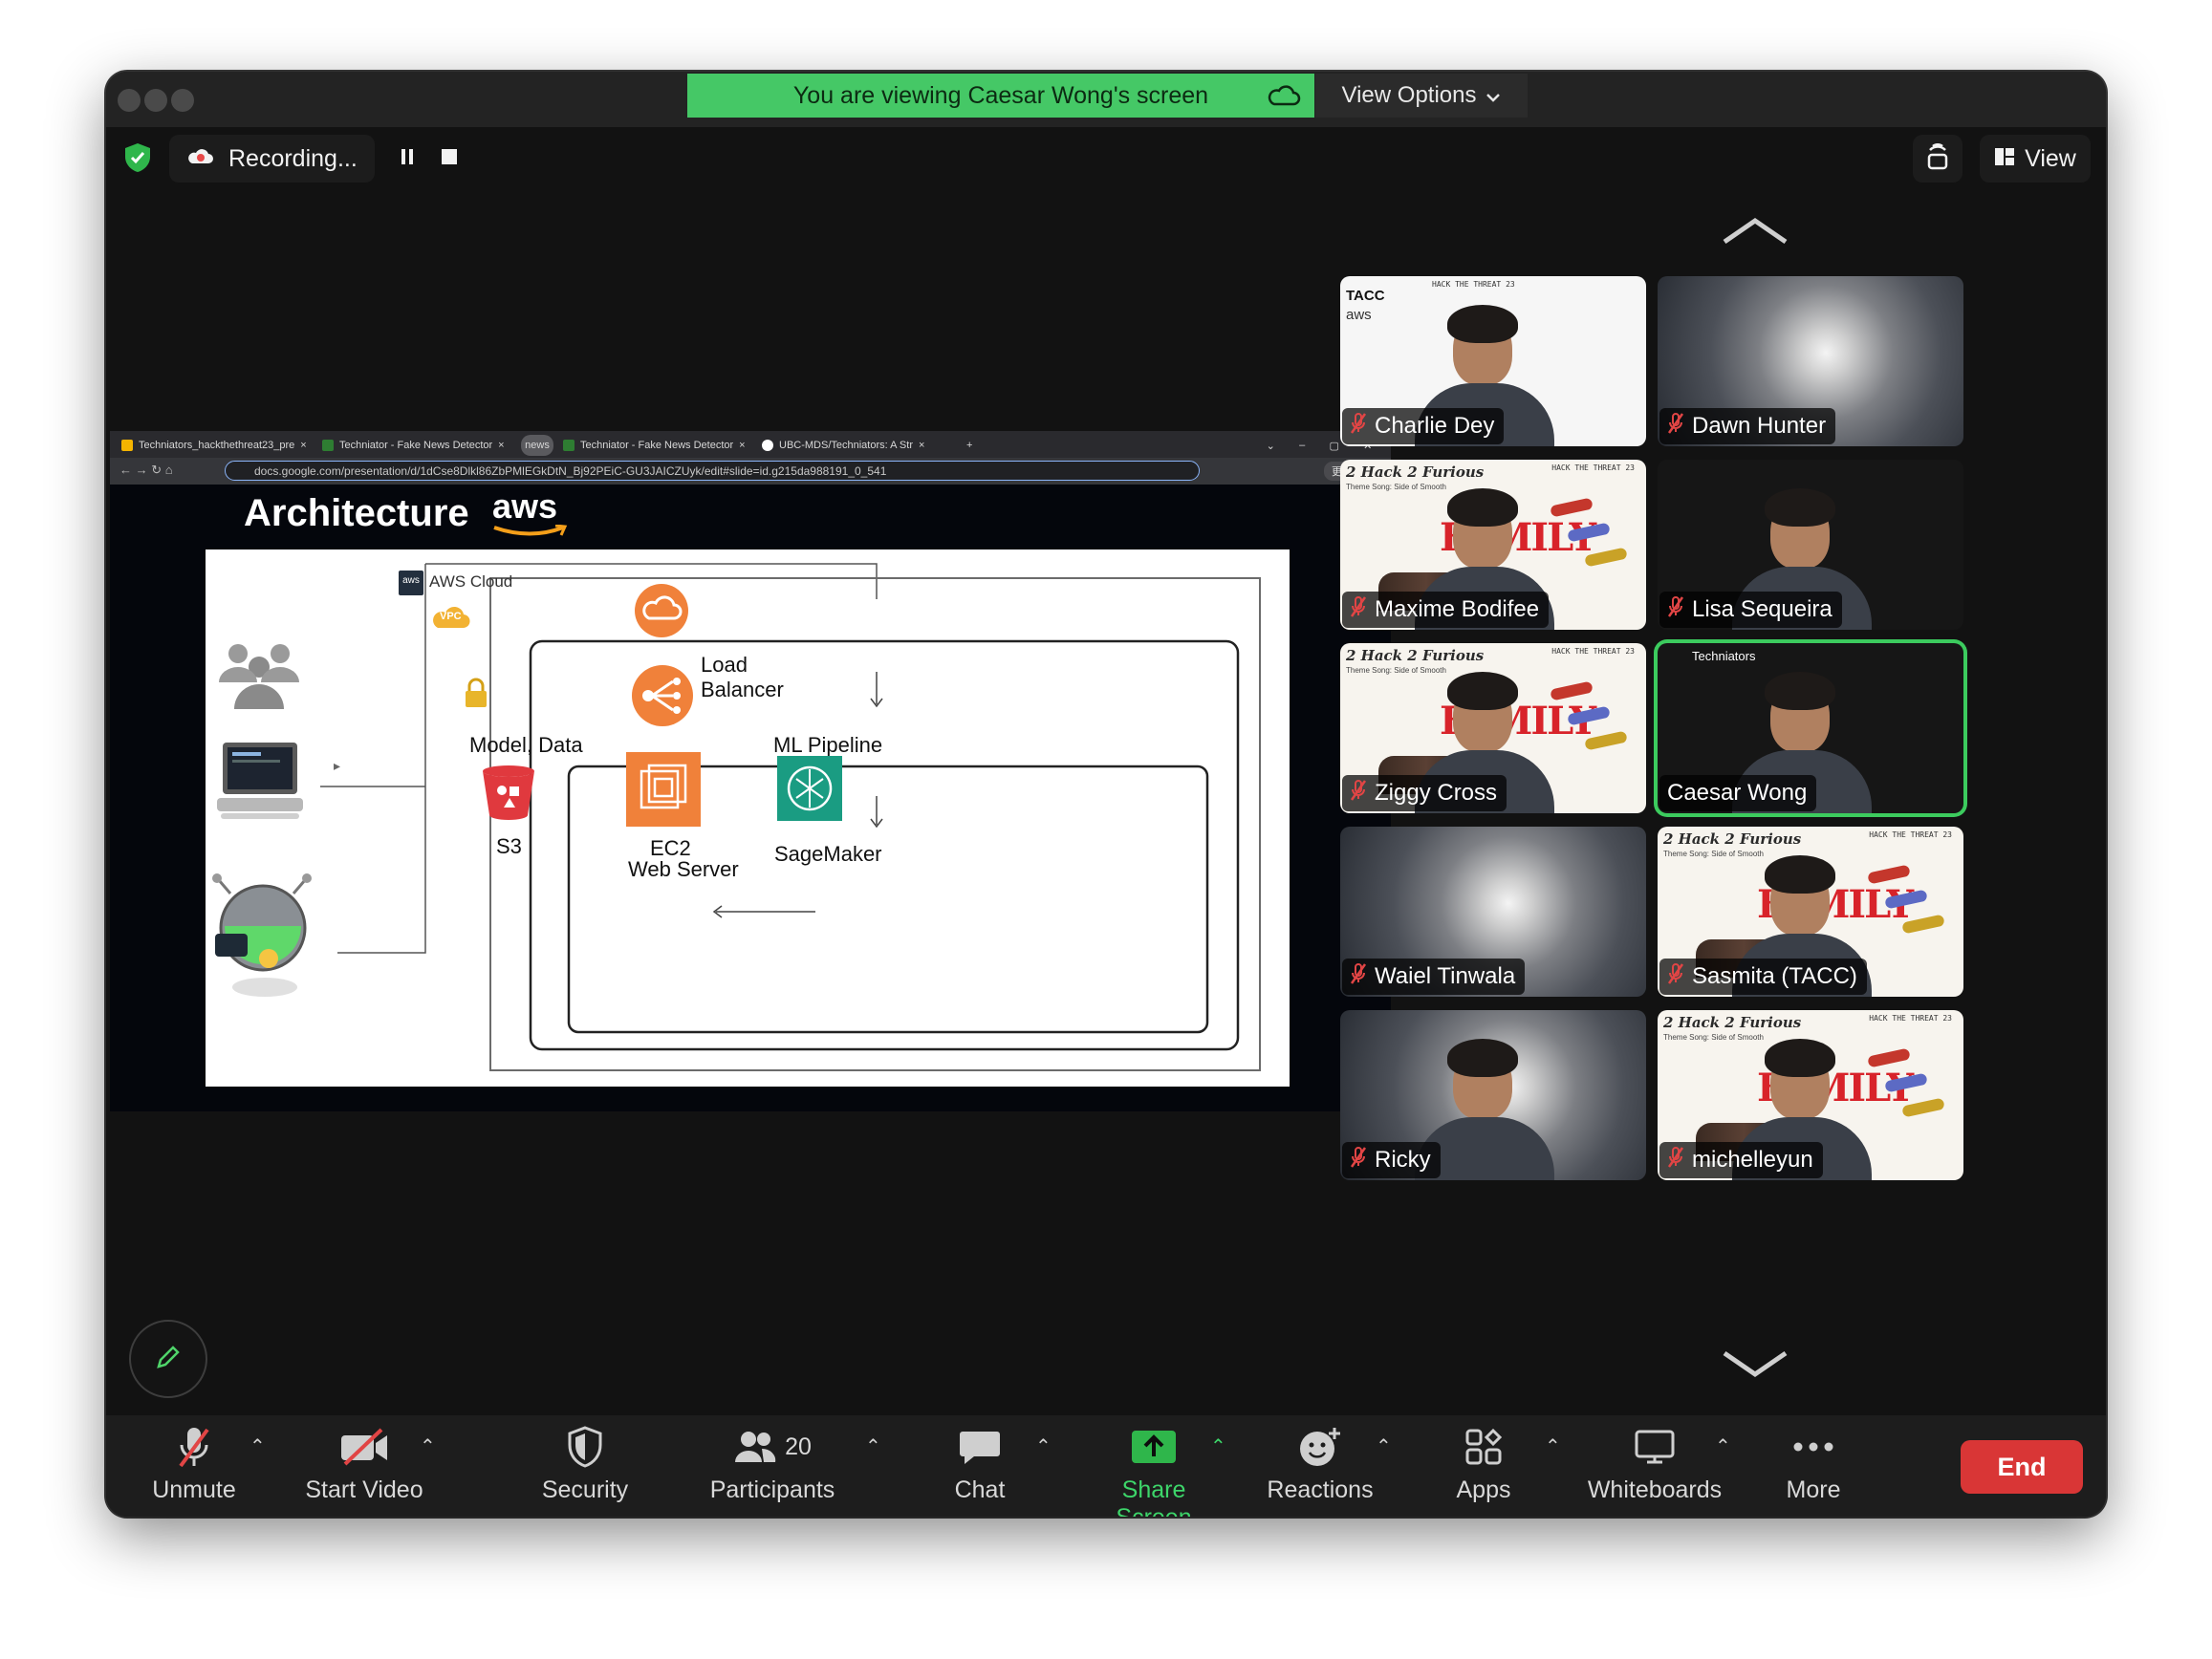 This screenshot has width=2212, height=1659. Describe the element at coordinates (772, 1466) in the screenshot. I see `participants-button: 20 Participants` at that location.